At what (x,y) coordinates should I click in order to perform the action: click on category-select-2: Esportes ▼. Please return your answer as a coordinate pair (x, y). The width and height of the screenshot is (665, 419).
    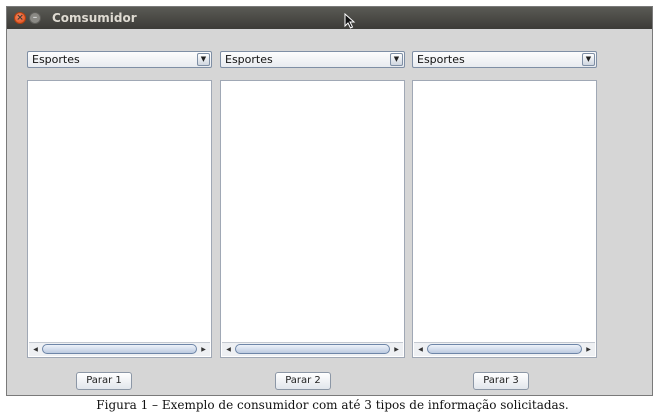
    Looking at the image, I should click on (312, 59).